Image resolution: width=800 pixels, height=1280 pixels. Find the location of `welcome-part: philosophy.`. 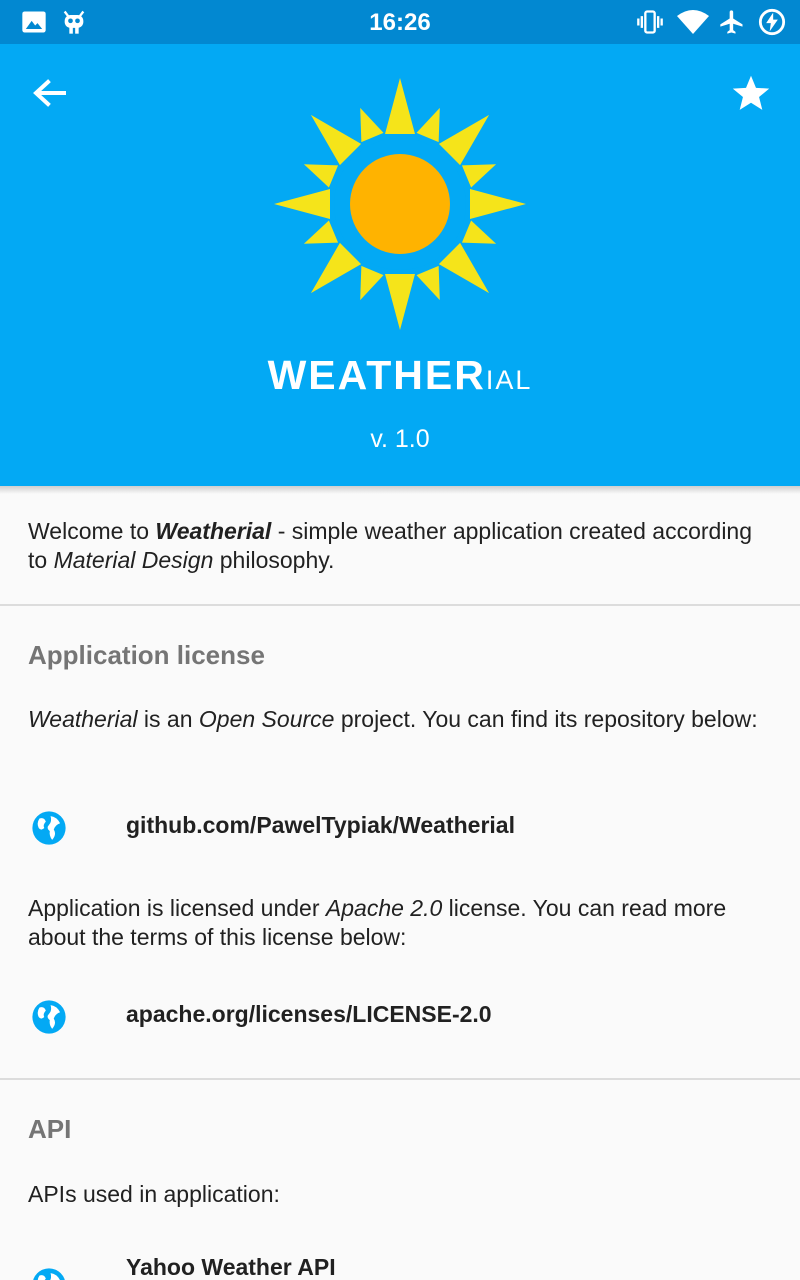

welcome-part: philosophy. is located at coordinates (274, 560).